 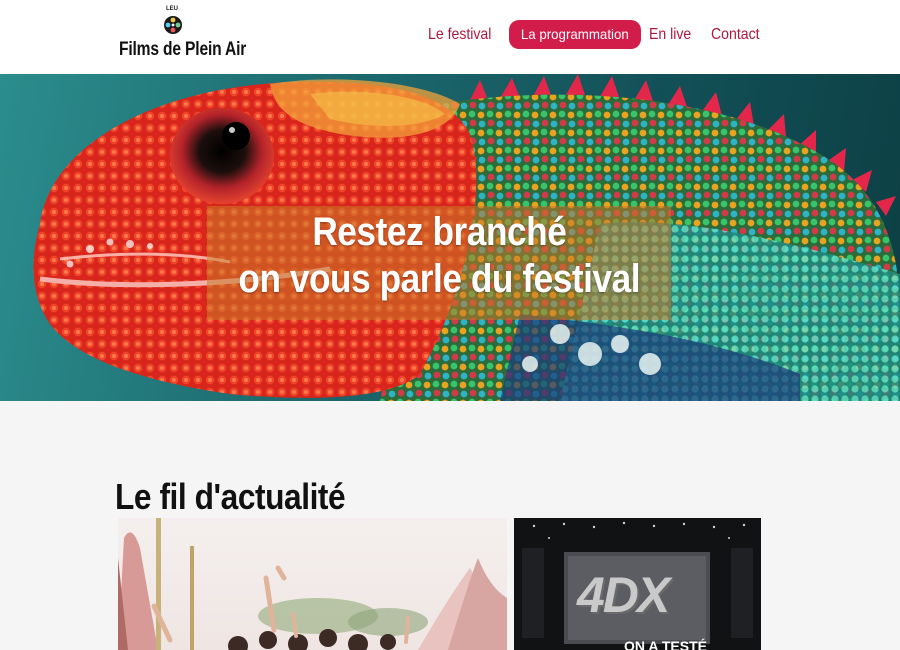 I want to click on nav-item-programmation: La programmation, so click(x=575, y=34).